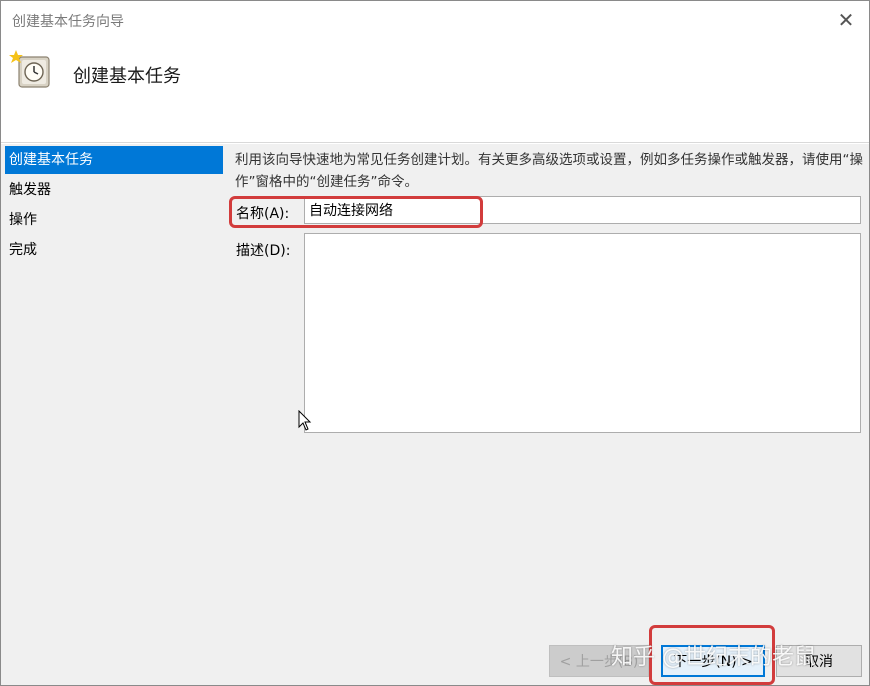 This screenshot has height=686, width=870. Describe the element at coordinates (68, 22) in the screenshot. I see `window-title: 创建基本任务向导` at that location.